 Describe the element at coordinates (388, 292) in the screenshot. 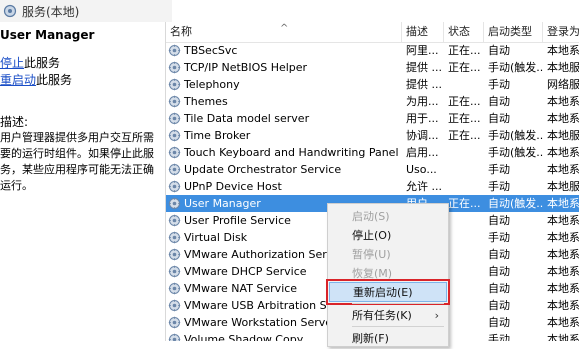

I see `ctx-restart-menu-item: 重新启动(E)` at that location.